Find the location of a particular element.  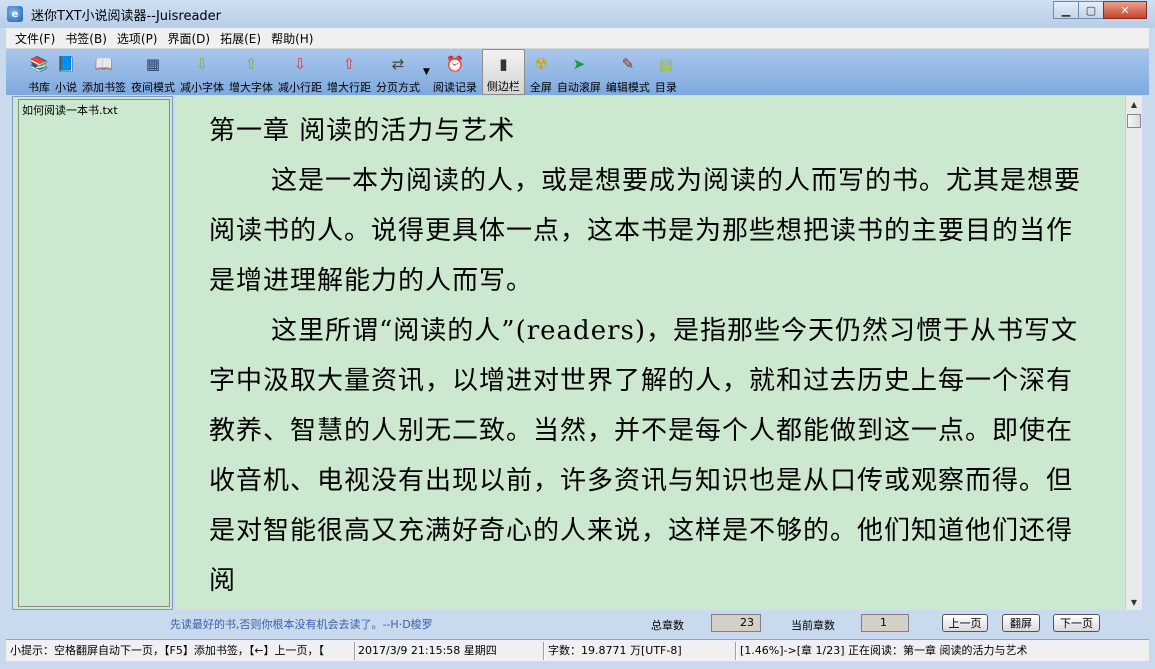

pagination-icon: ⇄ is located at coordinates (398, 63).